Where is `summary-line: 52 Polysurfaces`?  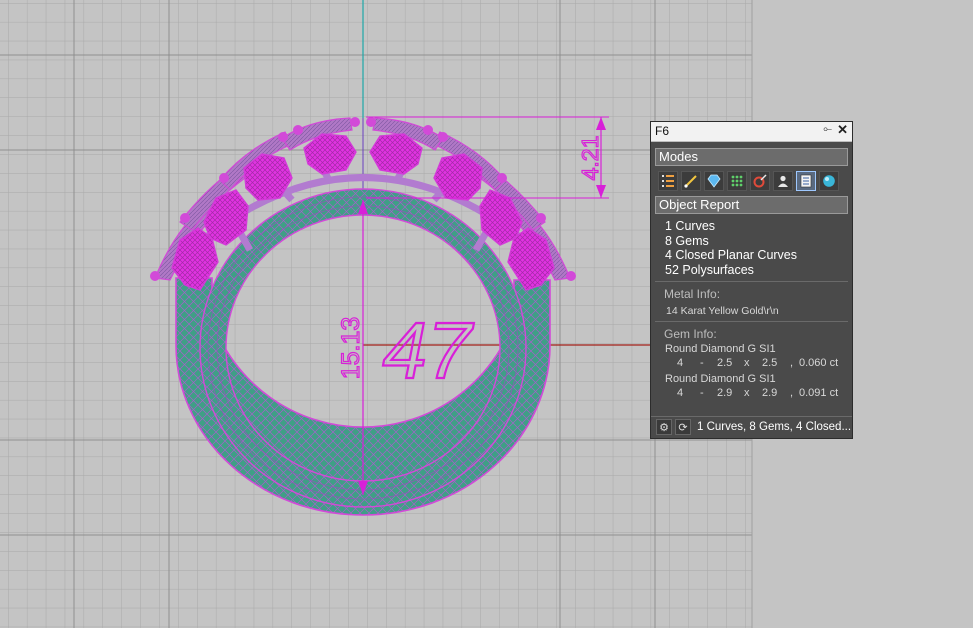
summary-line: 52 Polysurfaces is located at coordinates (709, 269).